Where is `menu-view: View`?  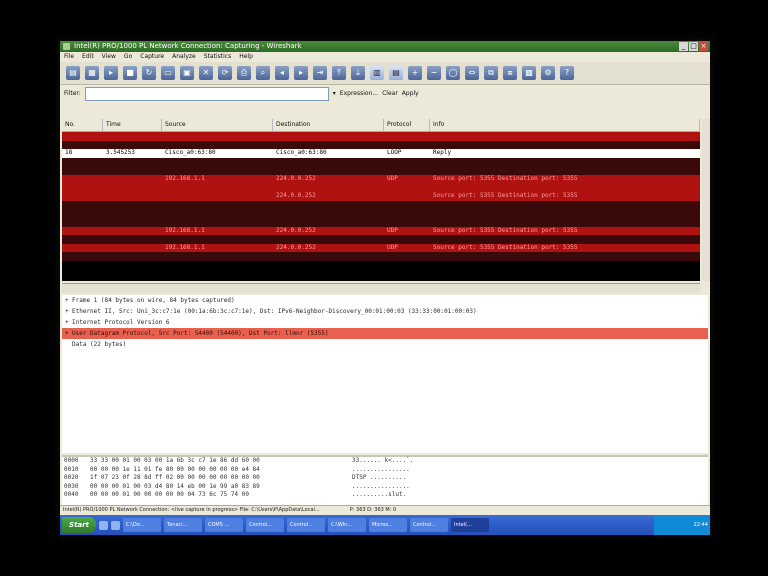
menu-view: View is located at coordinates (109, 57).